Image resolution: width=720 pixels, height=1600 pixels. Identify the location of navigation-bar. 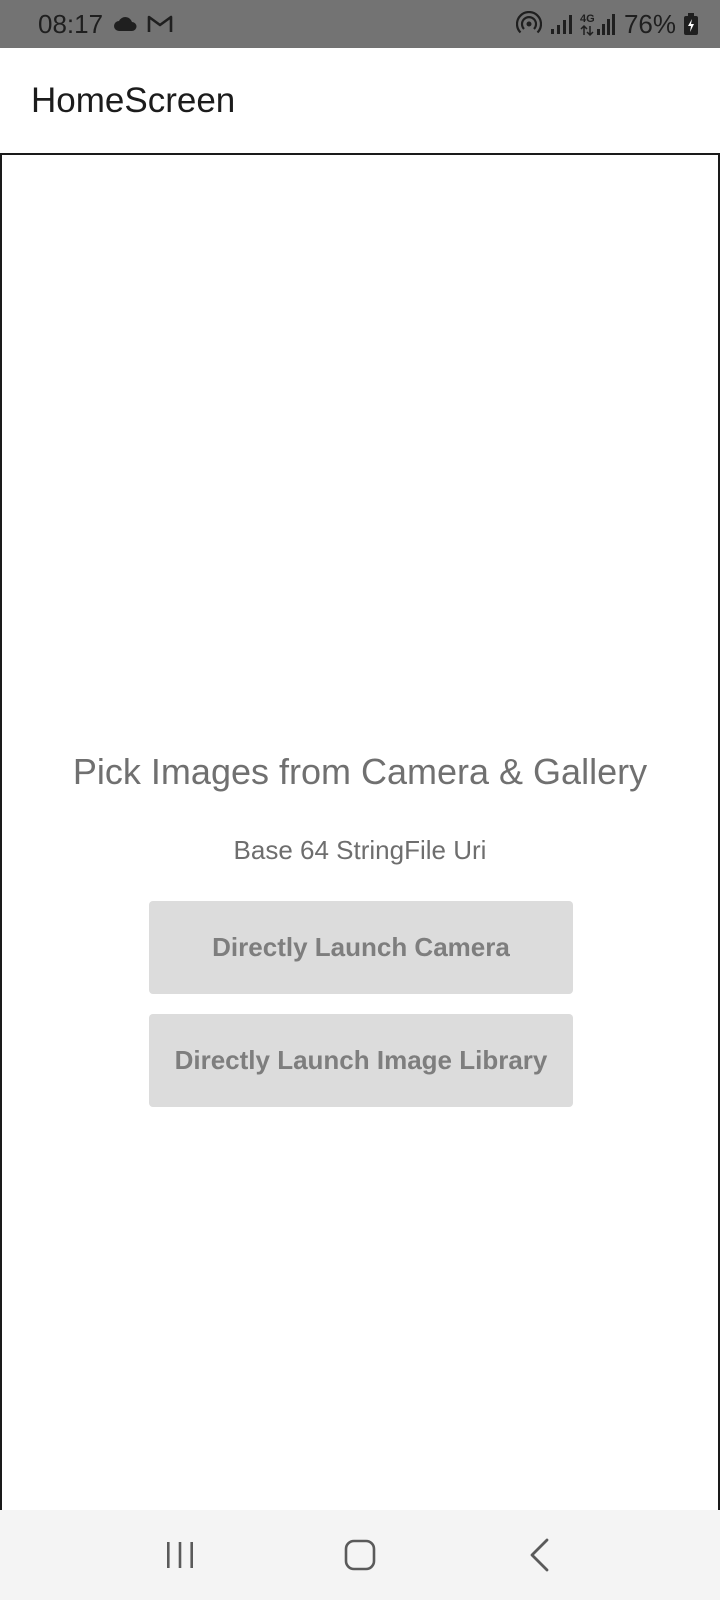
(360, 1555).